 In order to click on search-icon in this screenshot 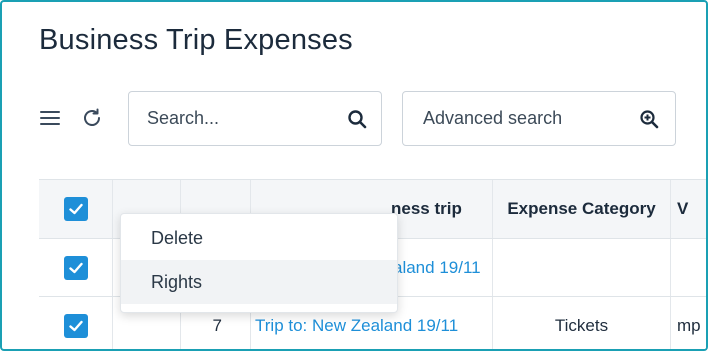, I will do `click(357, 119)`.